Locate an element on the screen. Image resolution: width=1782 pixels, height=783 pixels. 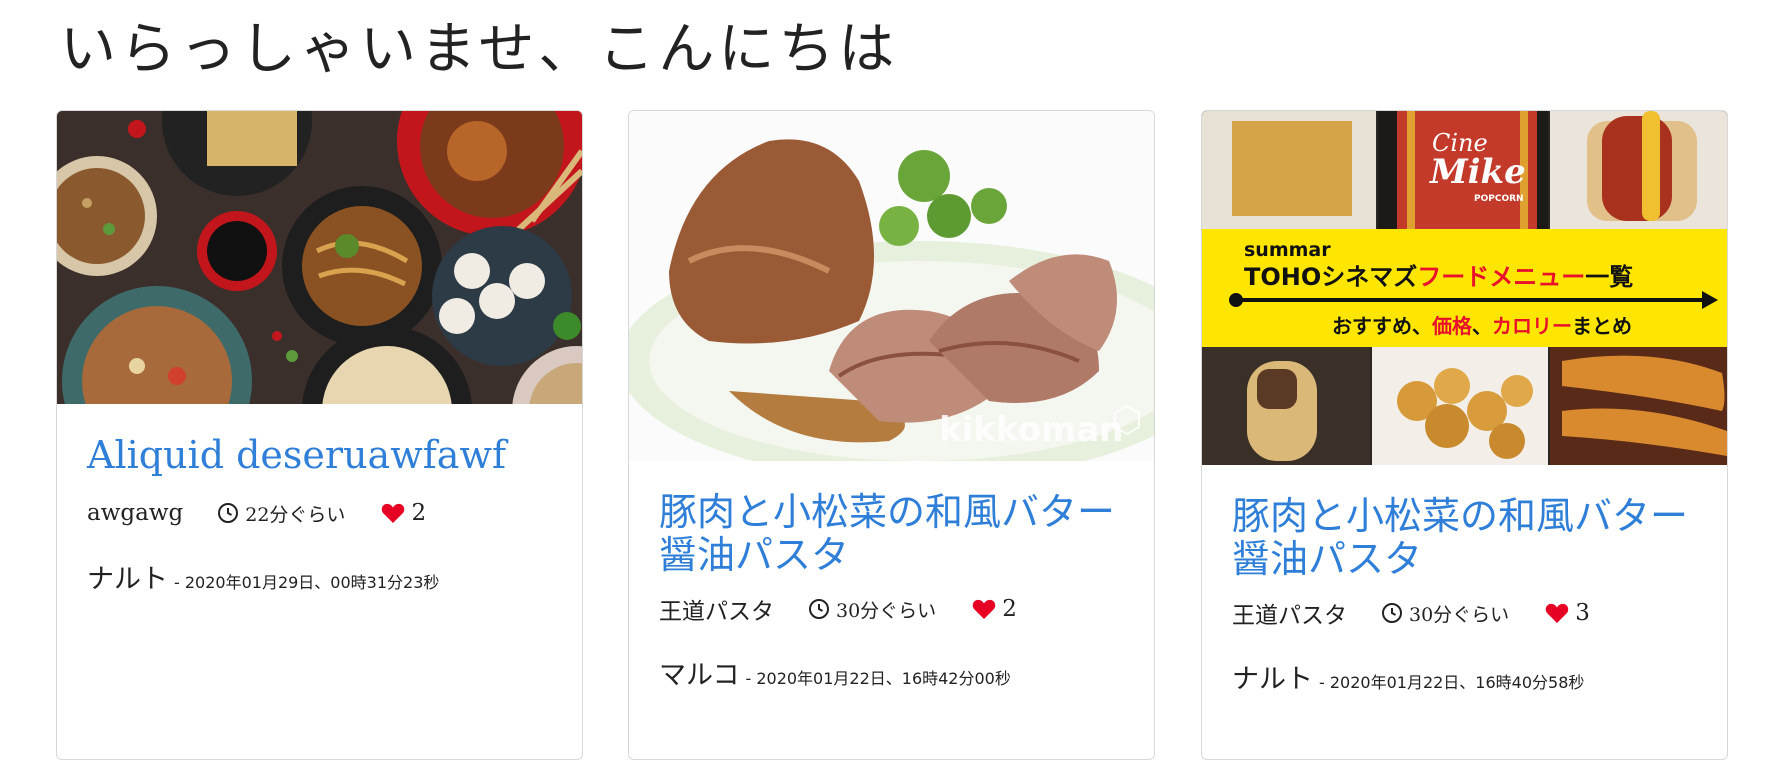
author-line: ナルト - 2020年01月29日、00時31分23秒 is located at coordinates (319, 576).